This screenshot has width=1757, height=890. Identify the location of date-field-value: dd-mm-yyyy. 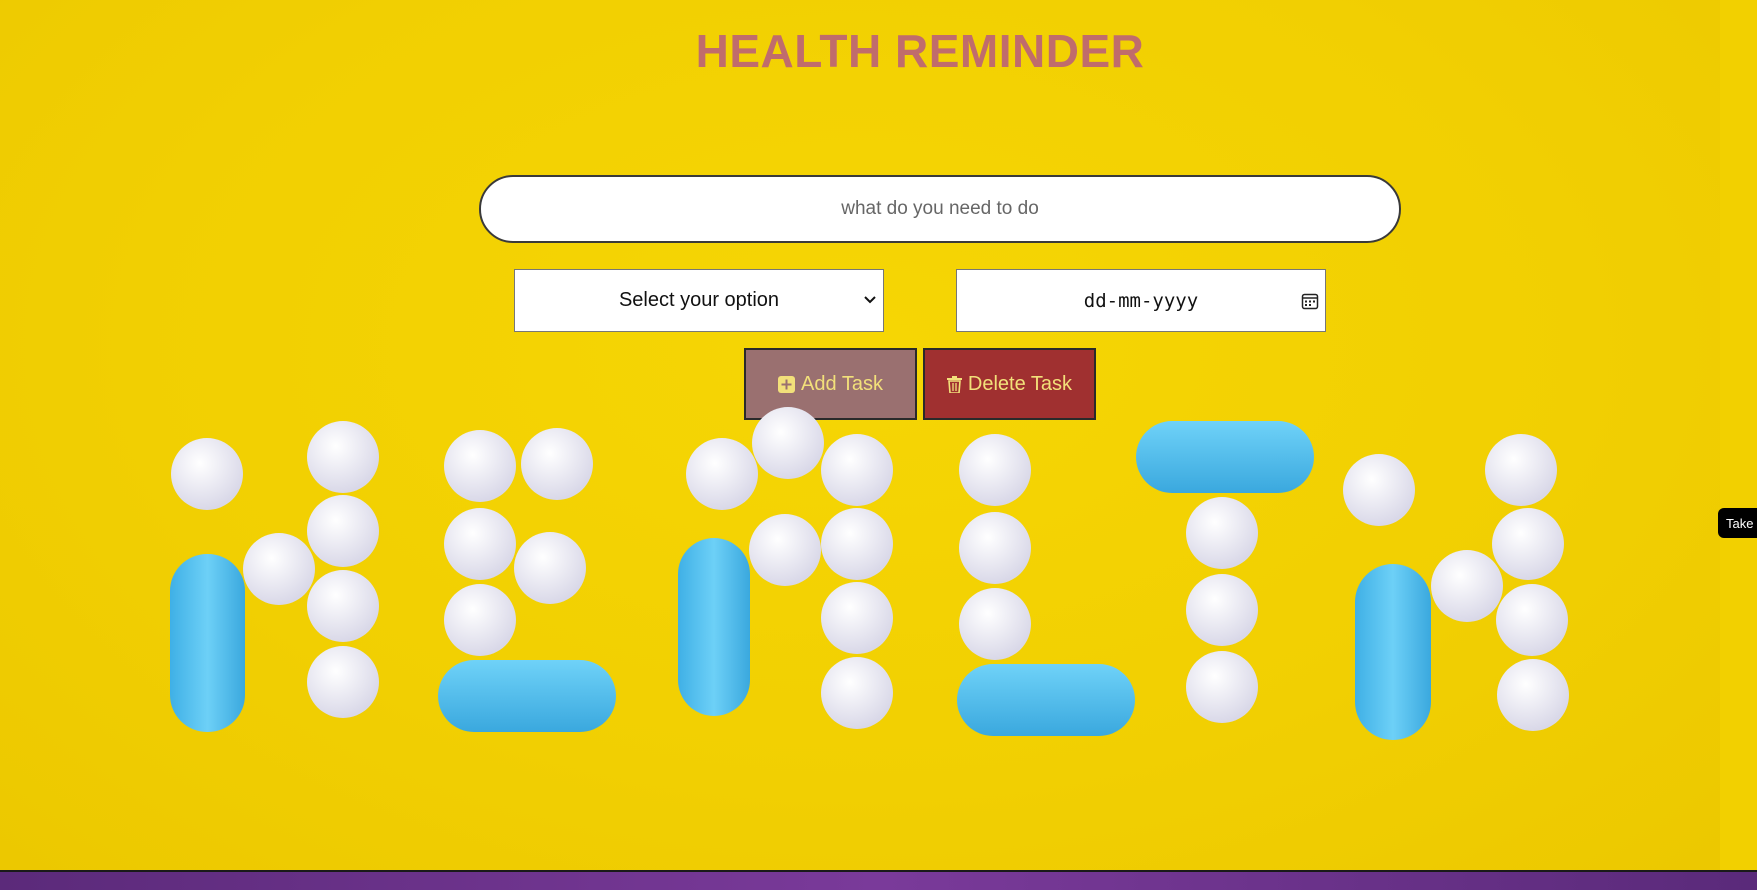
(1141, 300).